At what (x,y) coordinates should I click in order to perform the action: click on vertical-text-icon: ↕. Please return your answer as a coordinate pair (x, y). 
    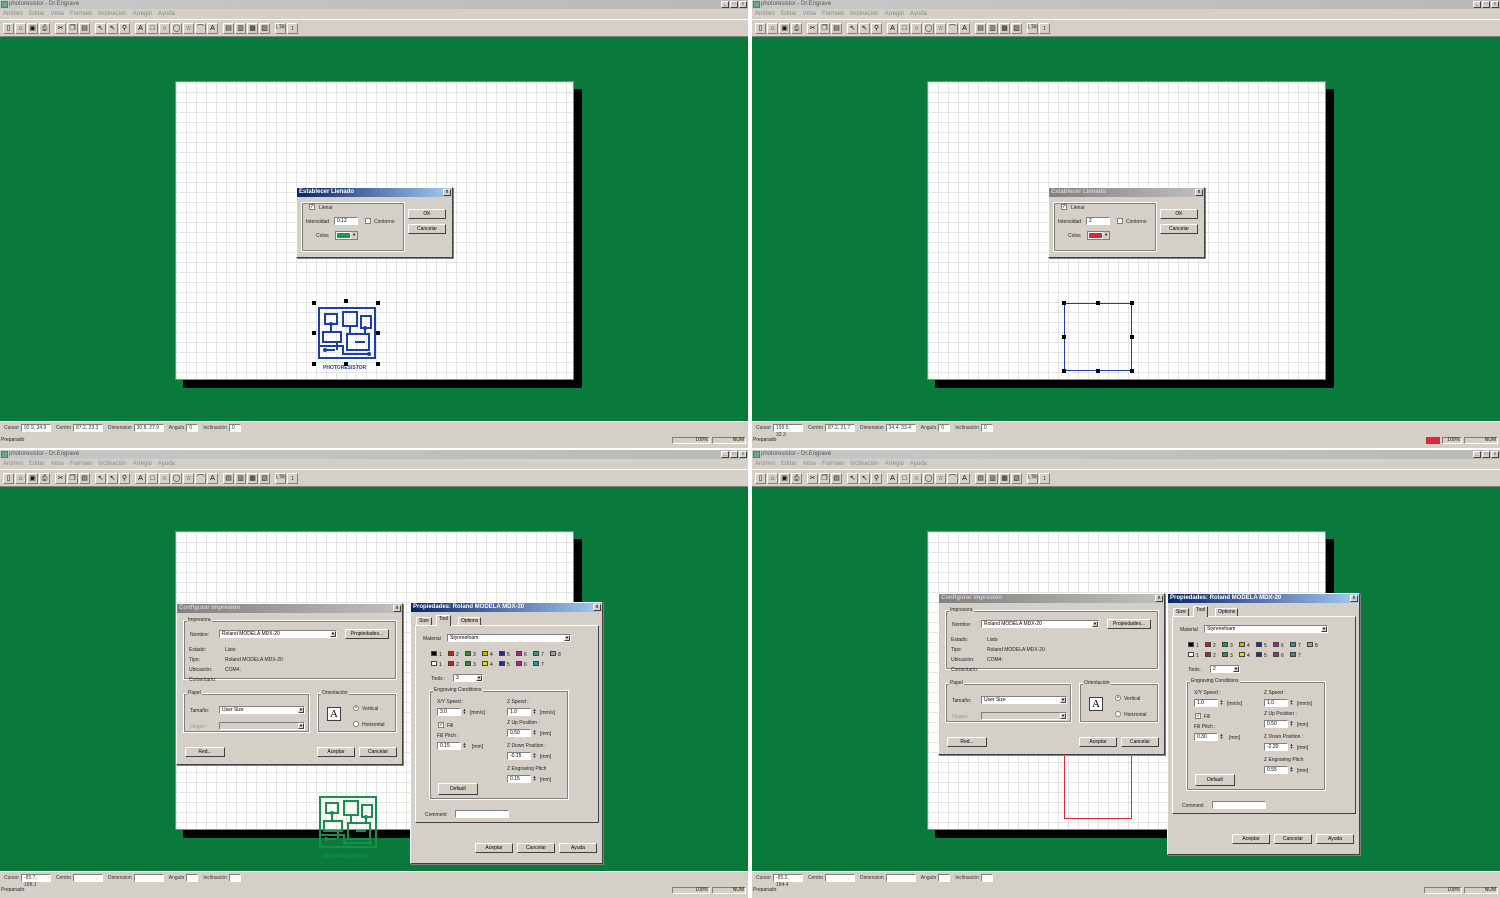
    Looking at the image, I should click on (1044, 28).